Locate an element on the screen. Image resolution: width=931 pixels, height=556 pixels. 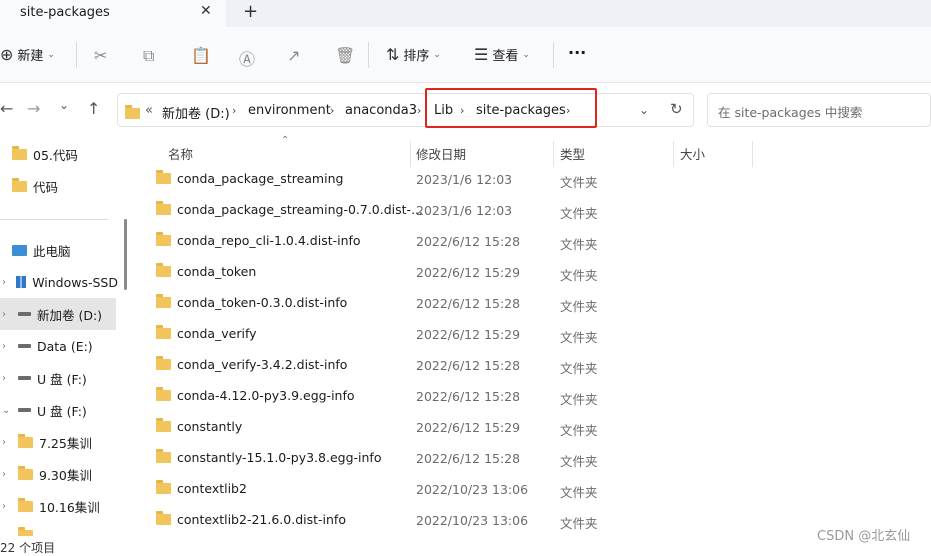
sidebar-item-code: 代码 is located at coordinates (35, 186).